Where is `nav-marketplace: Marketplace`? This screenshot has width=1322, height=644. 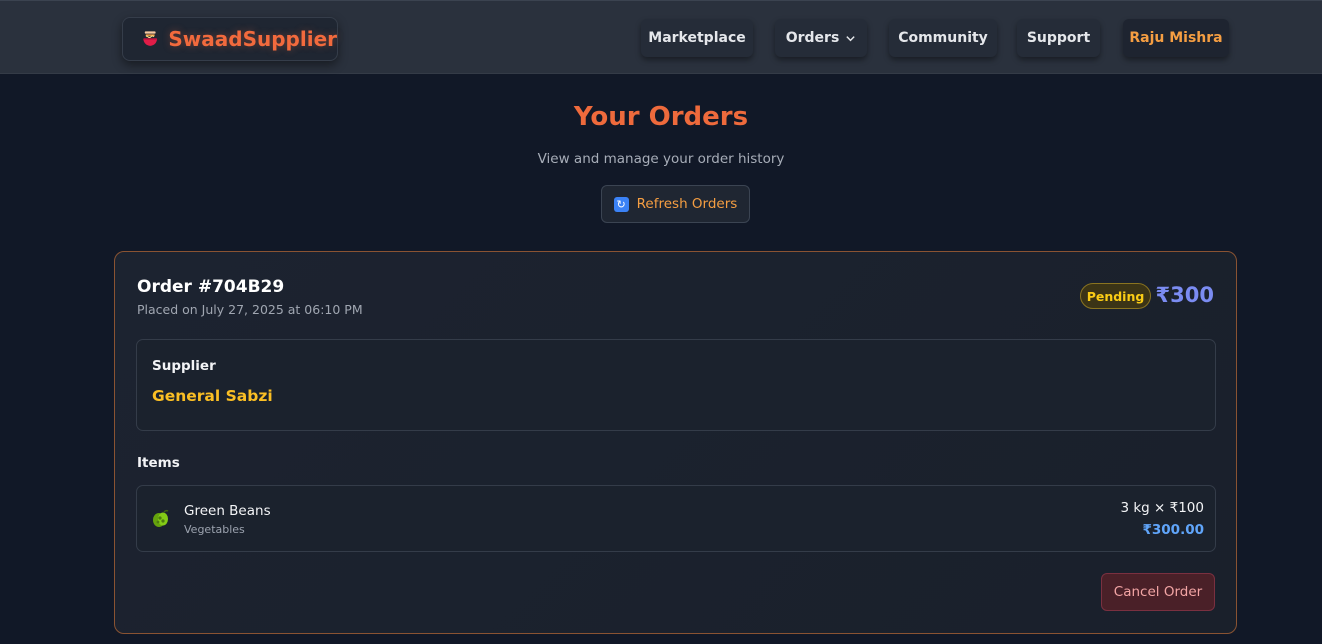 nav-marketplace: Marketplace is located at coordinates (697, 38).